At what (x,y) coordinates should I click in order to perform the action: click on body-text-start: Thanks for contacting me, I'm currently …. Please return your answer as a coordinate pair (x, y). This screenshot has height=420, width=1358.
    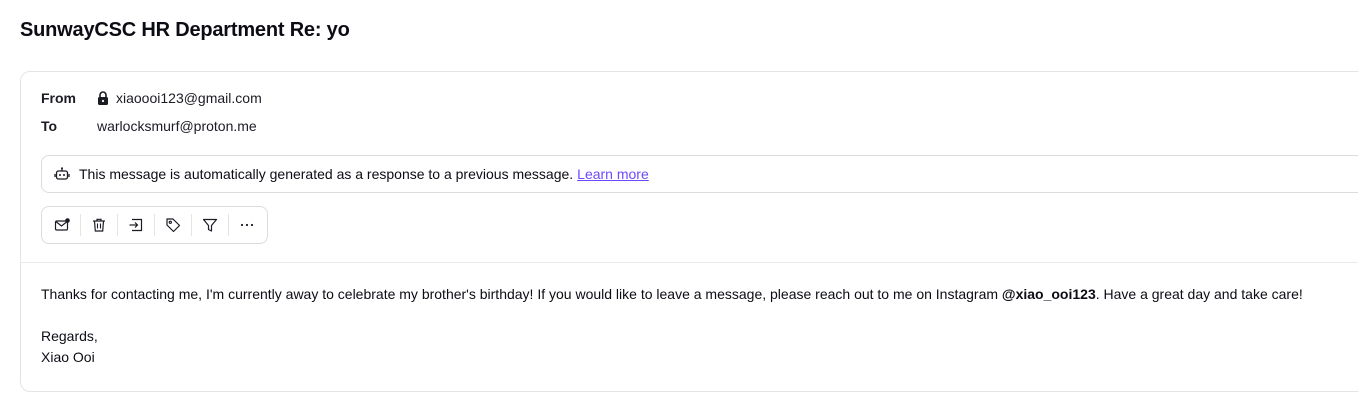
    Looking at the image, I should click on (521, 294).